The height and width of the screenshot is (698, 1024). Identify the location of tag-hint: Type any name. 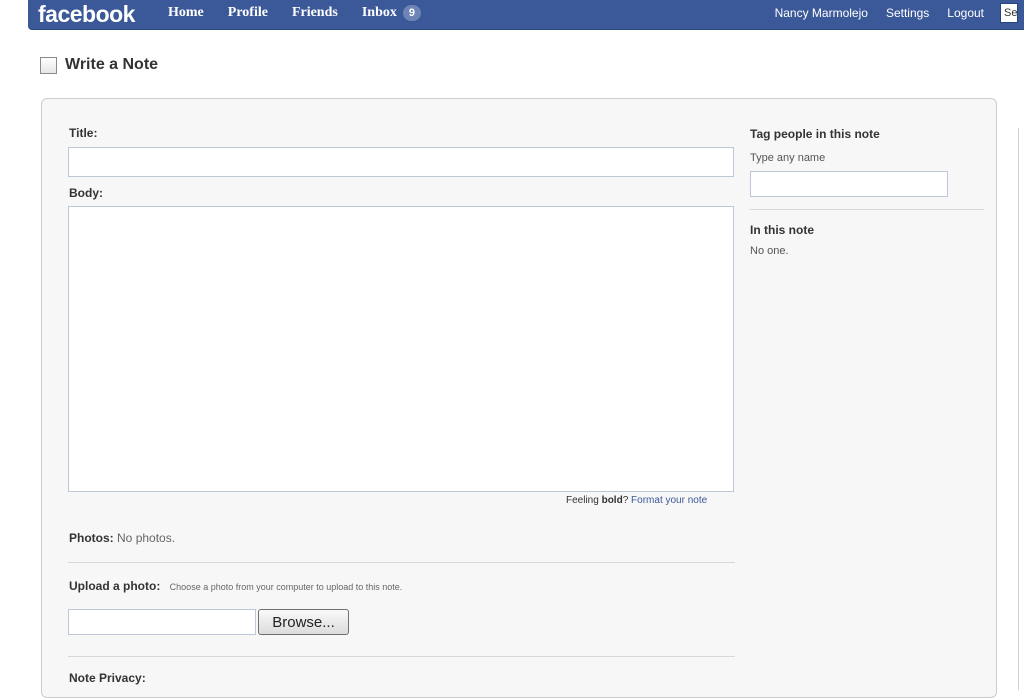
(788, 158).